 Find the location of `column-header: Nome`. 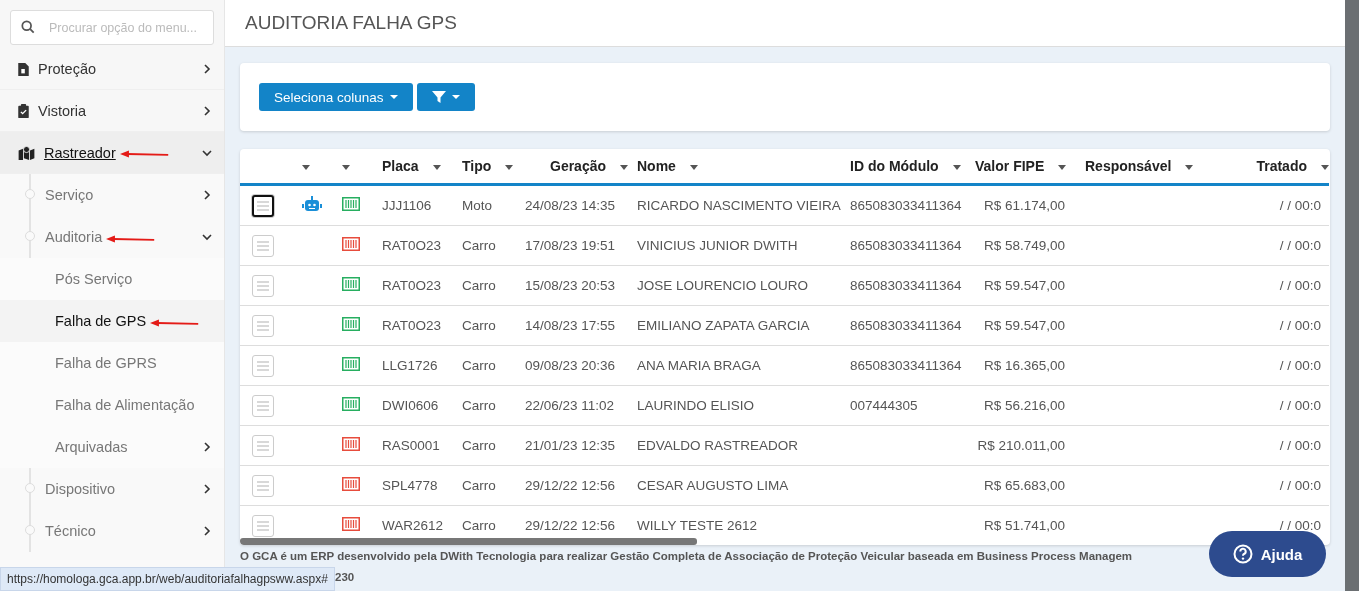

column-header: Nome is located at coordinates (656, 166).